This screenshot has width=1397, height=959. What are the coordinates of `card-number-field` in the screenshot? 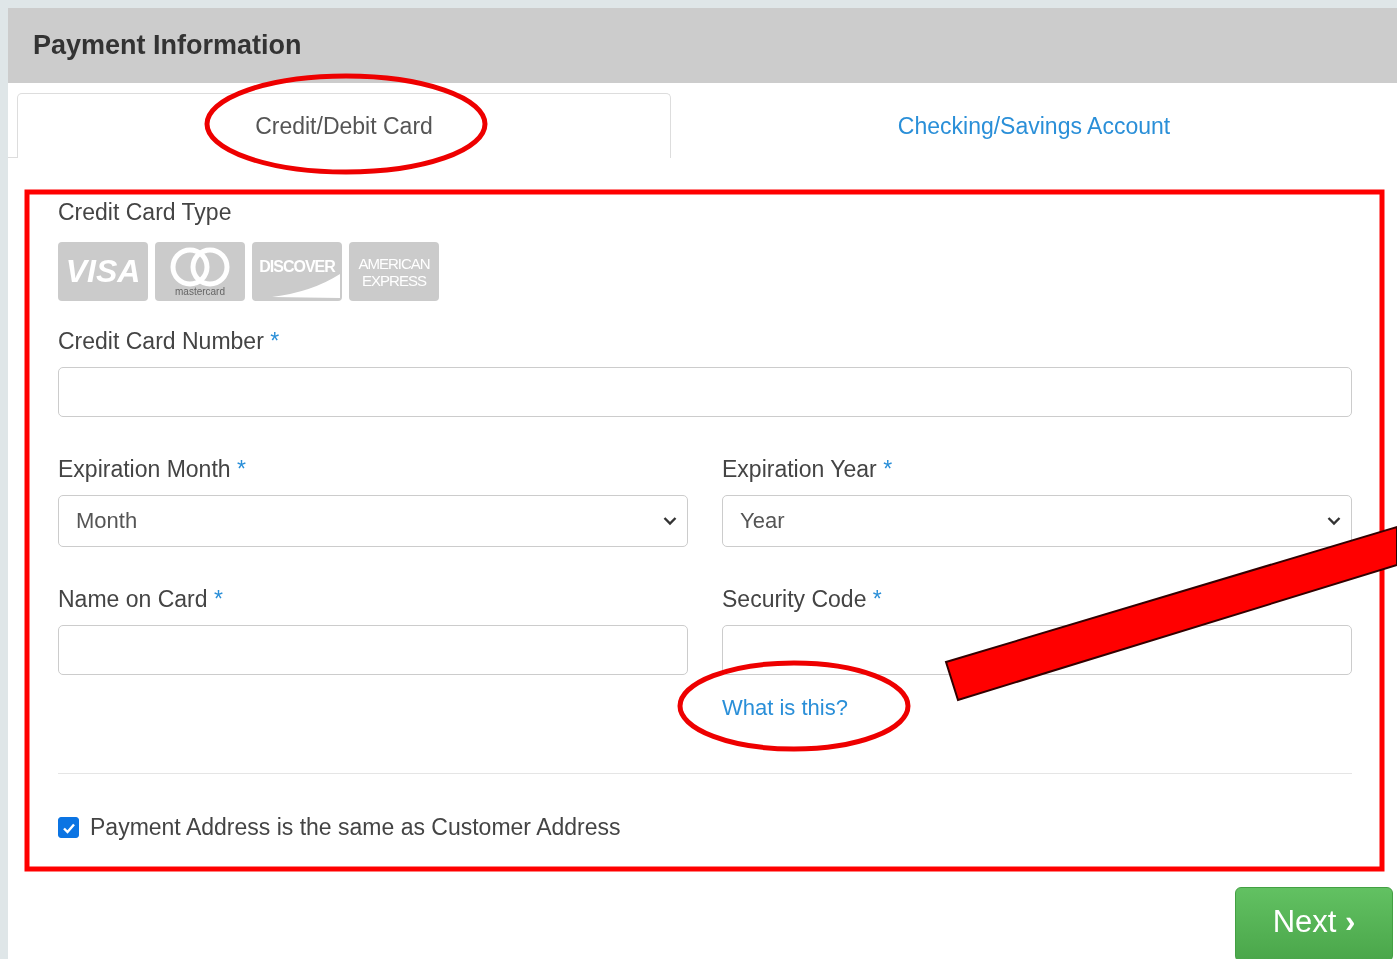 It's located at (705, 392).